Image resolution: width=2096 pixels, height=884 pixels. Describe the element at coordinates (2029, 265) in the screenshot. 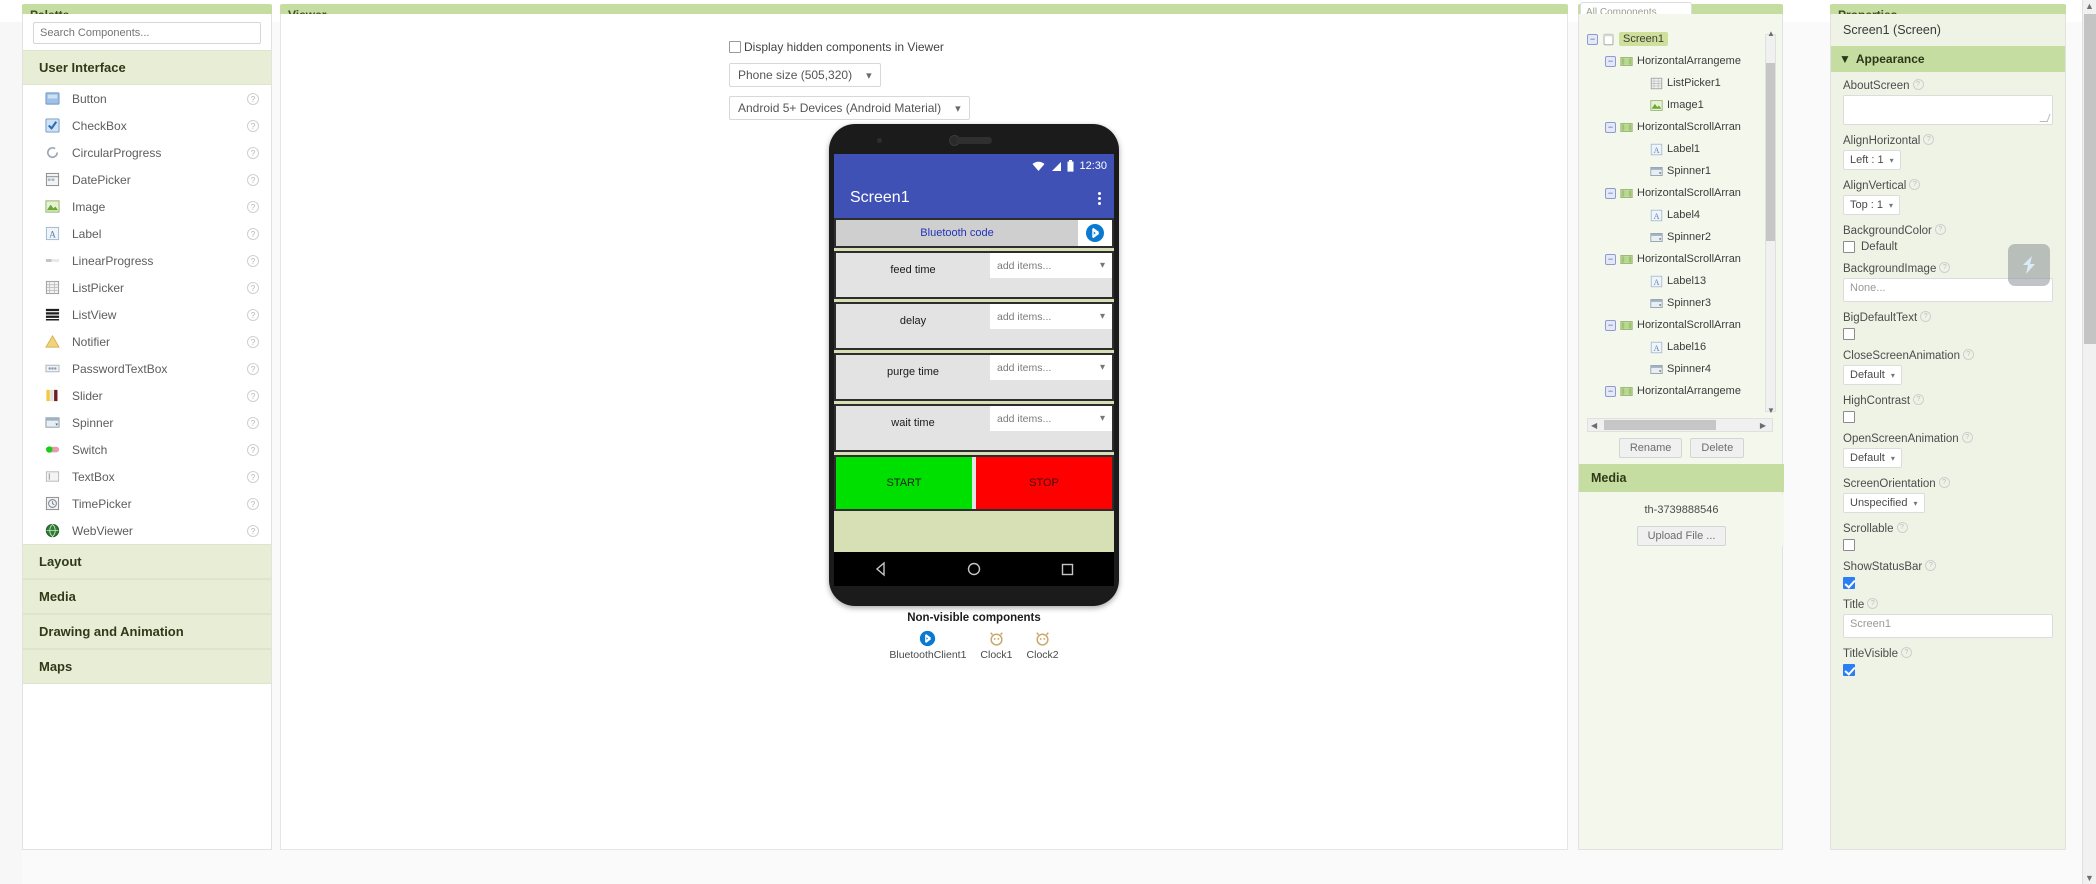

I see `floating-assistant-widget` at that location.